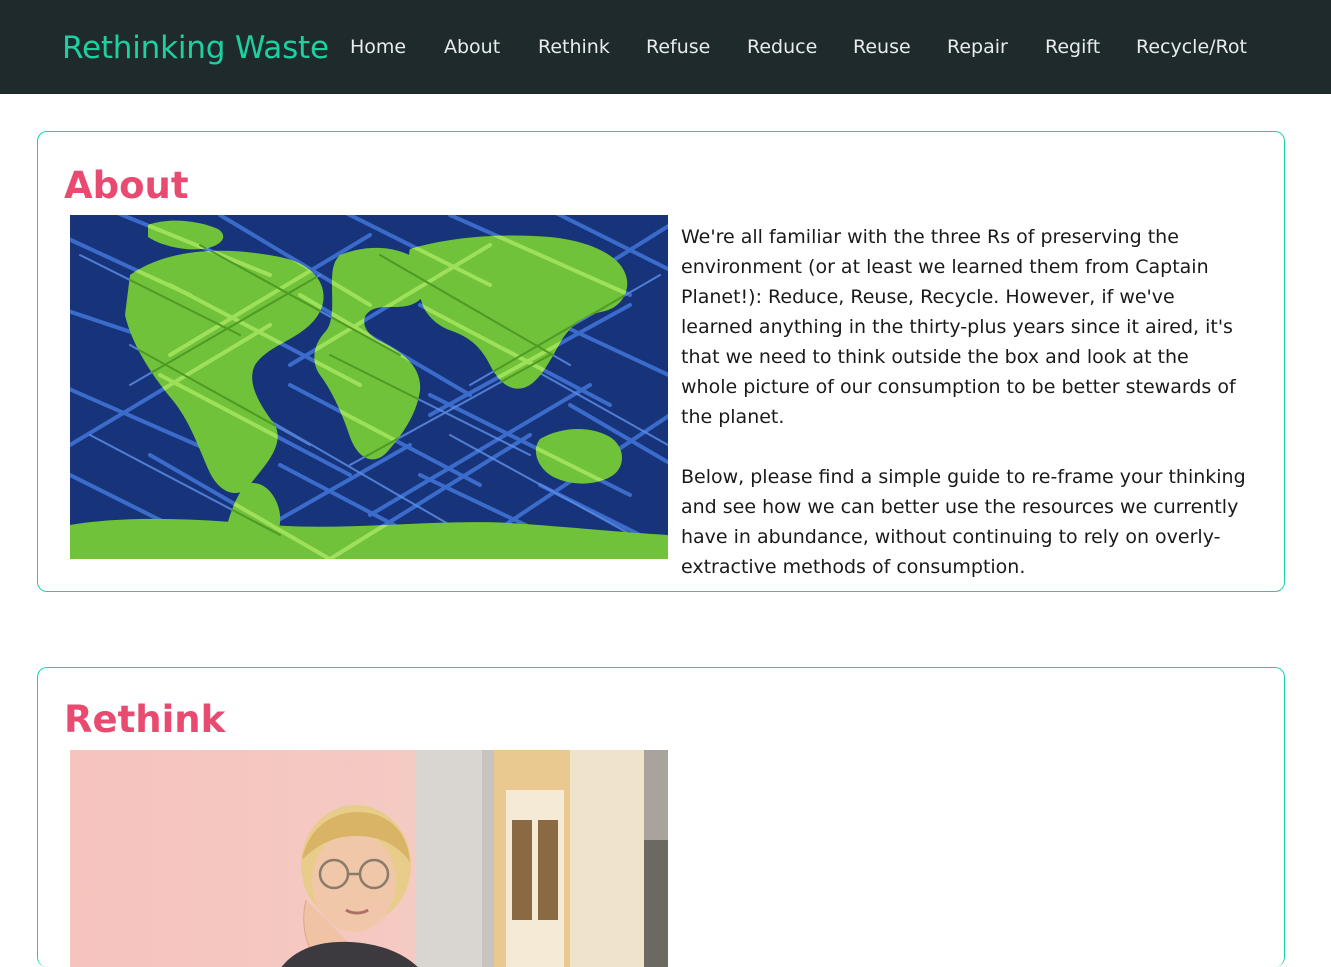  I want to click on brand-logo-link: Rethinking Waste, so click(195, 48).